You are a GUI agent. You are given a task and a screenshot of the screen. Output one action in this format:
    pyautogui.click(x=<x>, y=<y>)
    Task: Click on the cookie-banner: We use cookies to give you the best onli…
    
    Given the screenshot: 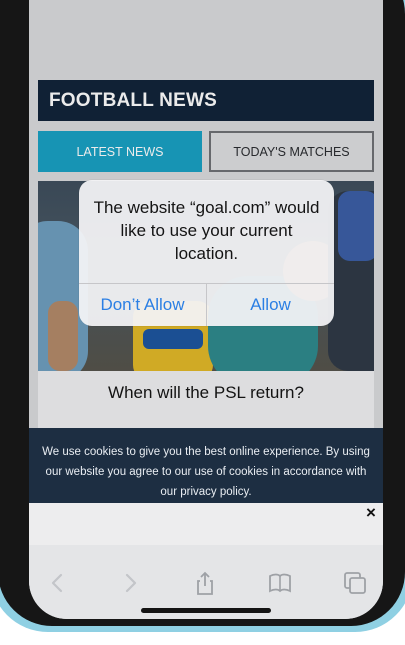 What is the action you would take?
    pyautogui.click(x=206, y=465)
    